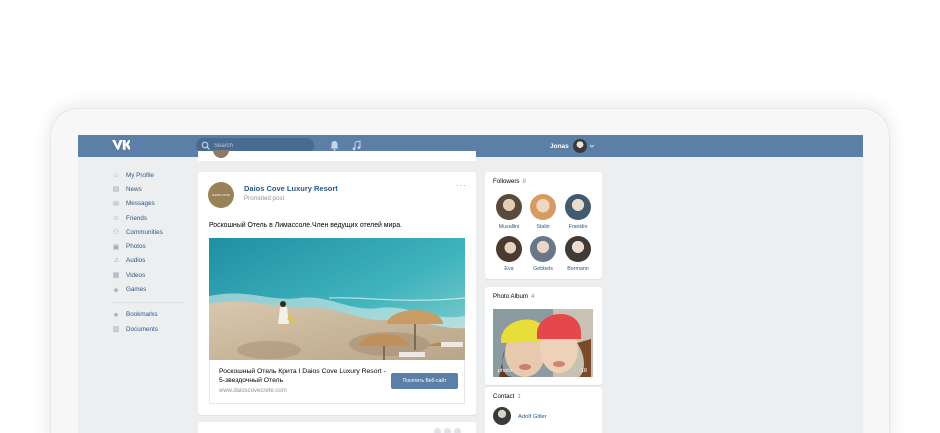 This screenshot has width=940, height=433. Describe the element at coordinates (116, 204) in the screenshot. I see `messages-icon: ✉` at that location.